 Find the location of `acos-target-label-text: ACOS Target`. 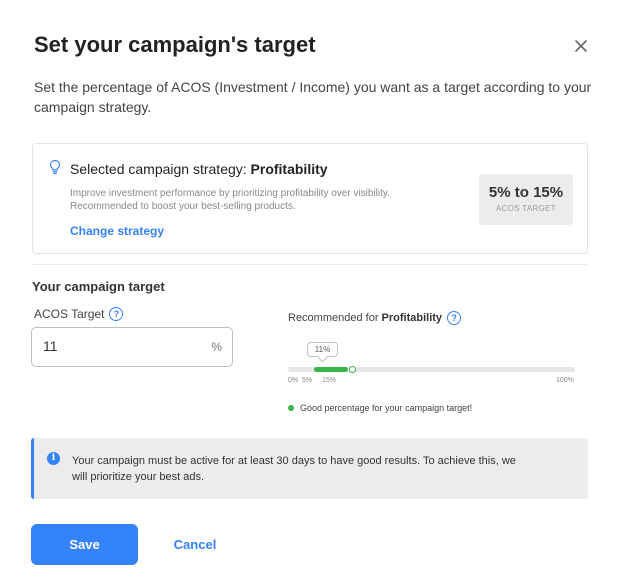

acos-target-label-text: ACOS Target is located at coordinates (69, 314).